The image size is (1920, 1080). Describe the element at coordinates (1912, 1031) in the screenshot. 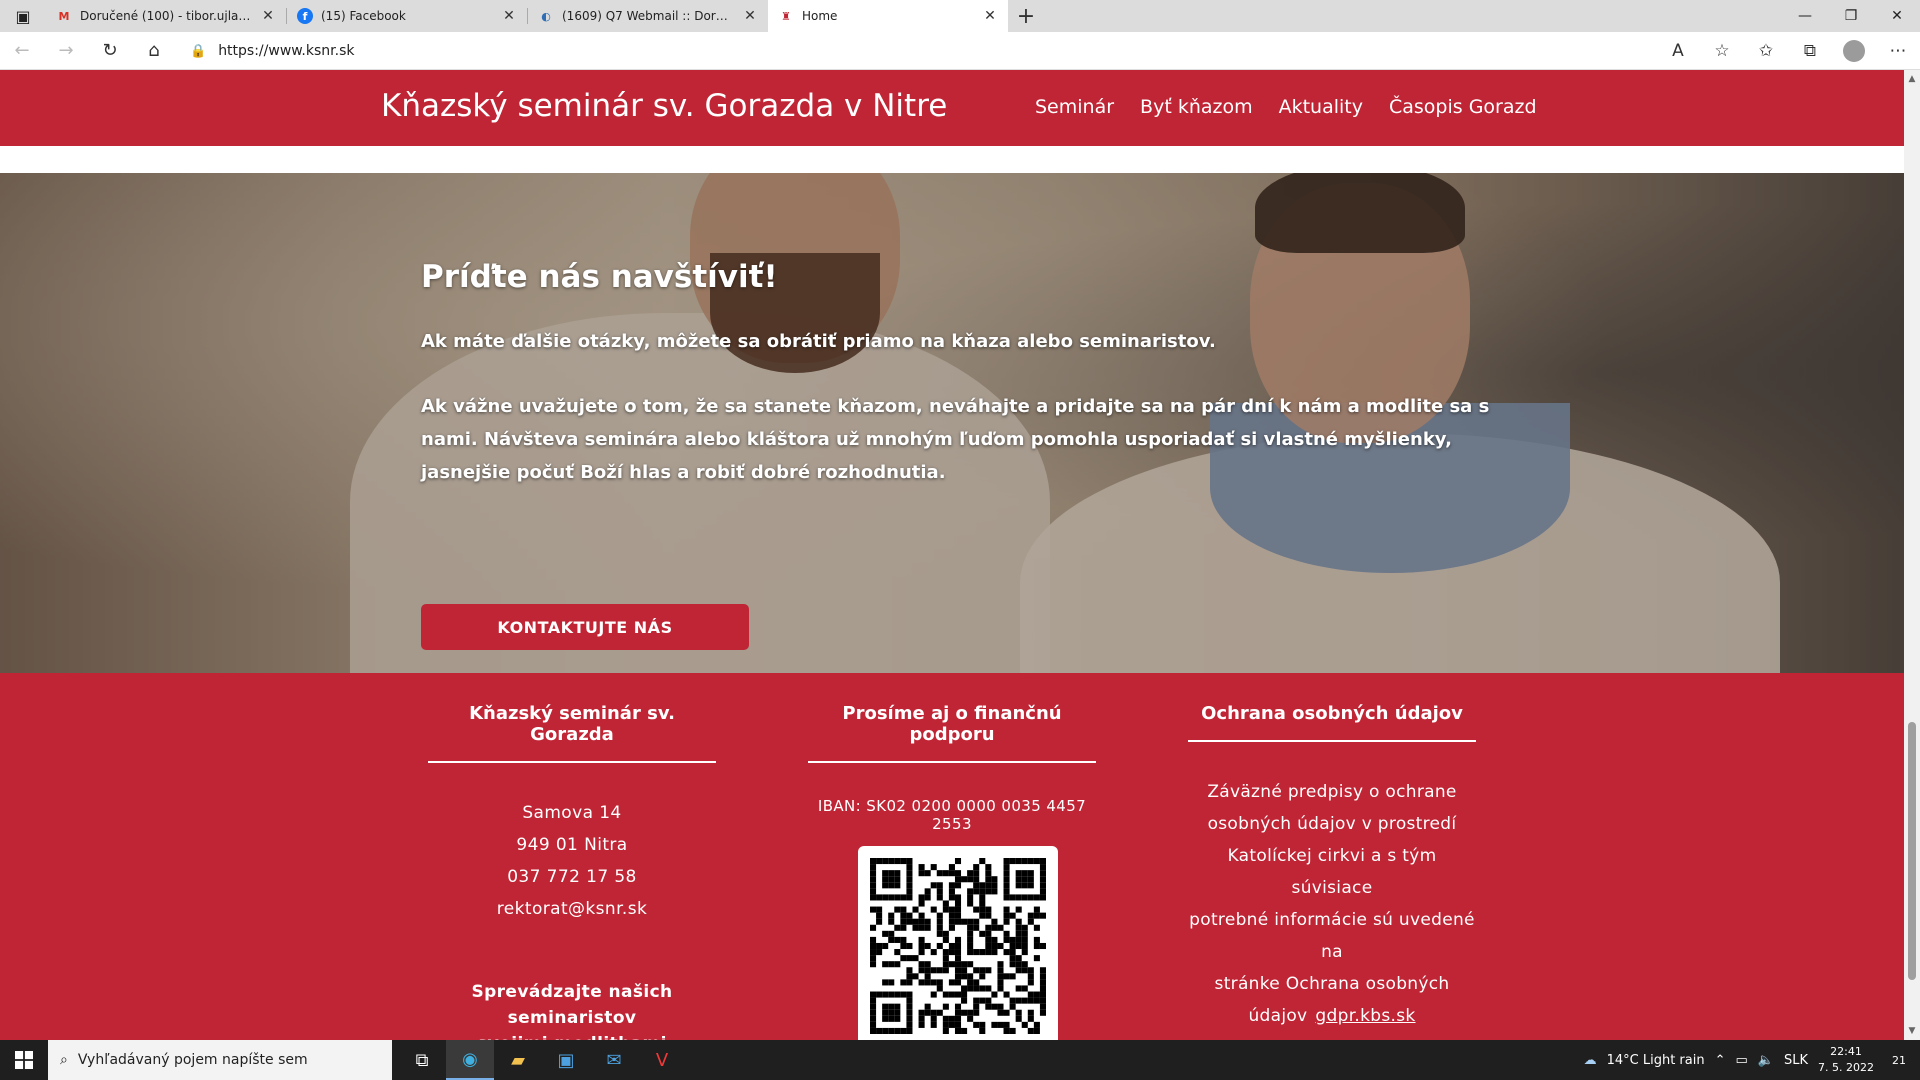

I see `scroll-down-icon: ▼` at that location.